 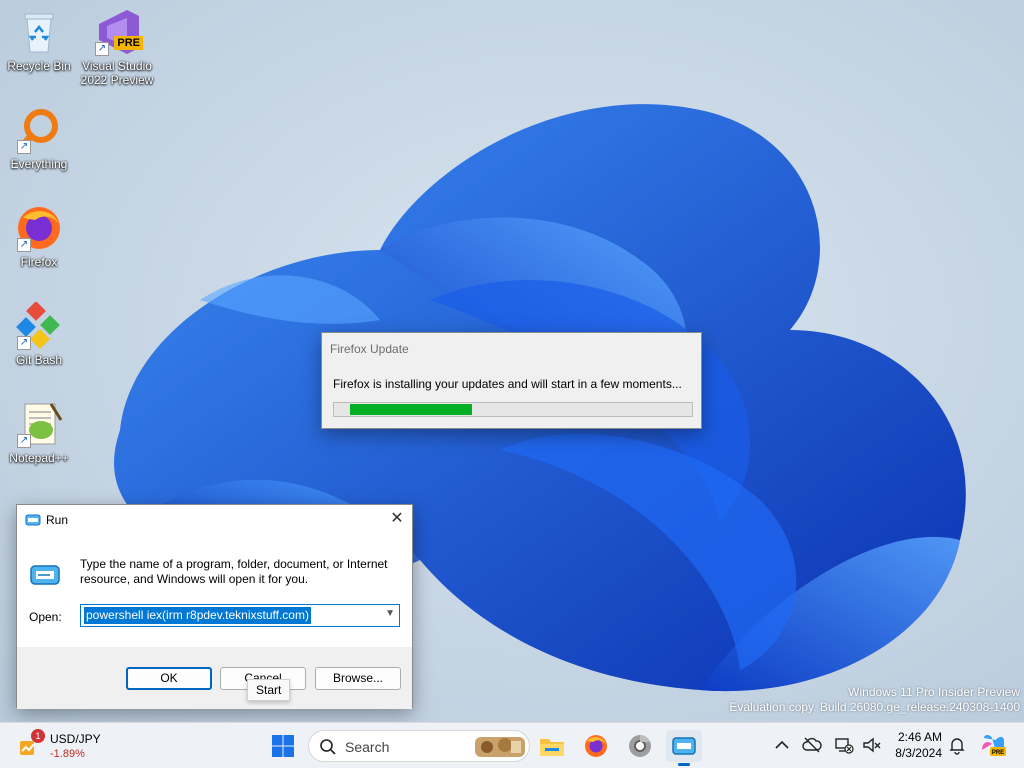 I want to click on start-icon, so click(x=283, y=746).